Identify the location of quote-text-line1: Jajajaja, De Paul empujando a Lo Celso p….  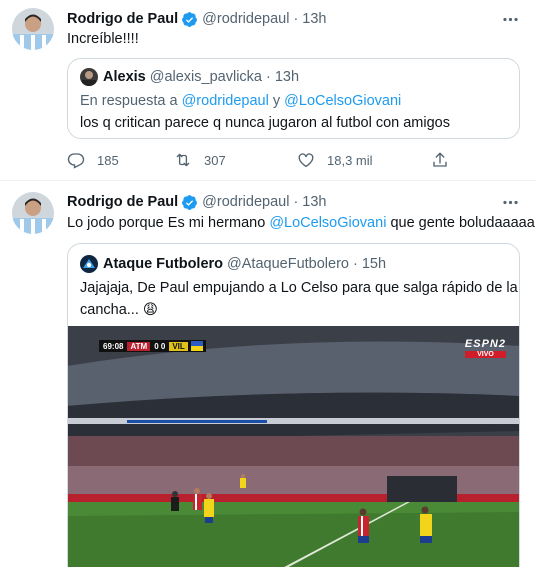
(299, 288).